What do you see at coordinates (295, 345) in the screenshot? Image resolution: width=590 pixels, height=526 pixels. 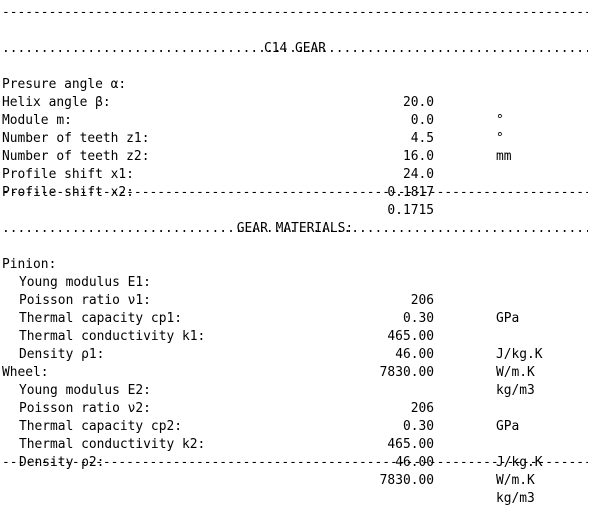 I see `material-row: Thermal conductivity k1: 46.00 W/m.K` at bounding box center [295, 345].